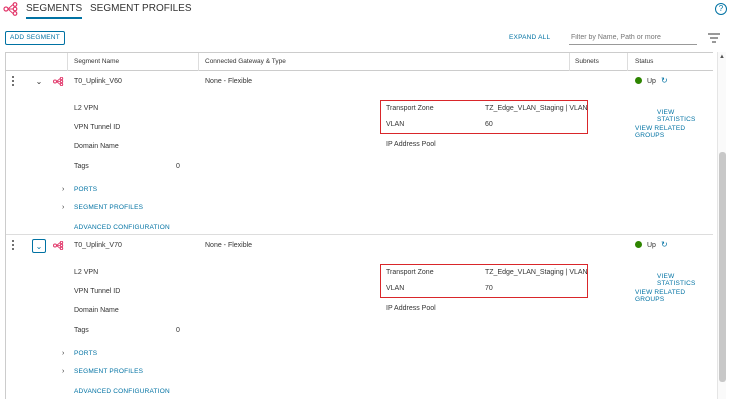 This screenshot has height=399, width=730. What do you see at coordinates (714, 38) in the screenshot?
I see `filter-icon` at bounding box center [714, 38].